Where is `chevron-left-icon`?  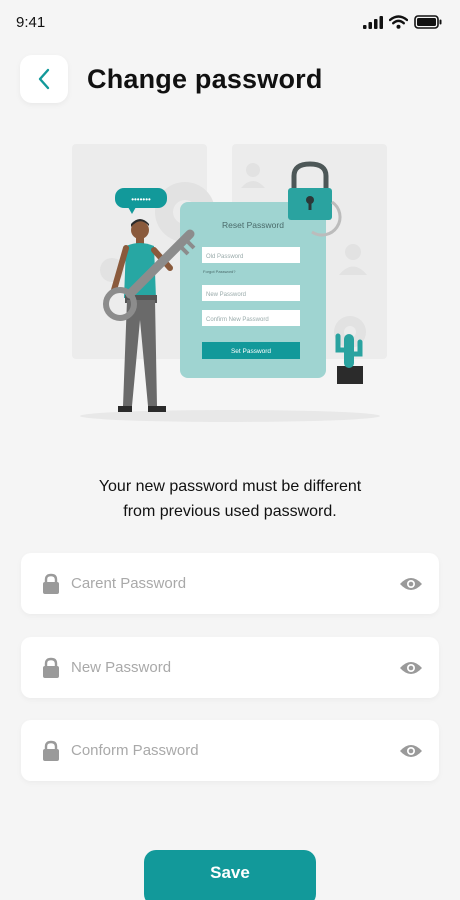 chevron-left-icon is located at coordinates (44, 79).